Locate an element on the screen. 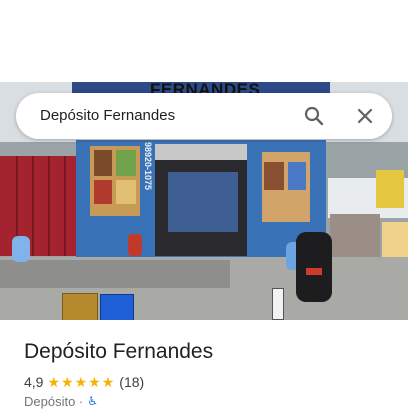 The height and width of the screenshot is (409, 408). category-row: Depósito · ♿ is located at coordinates (61, 401).